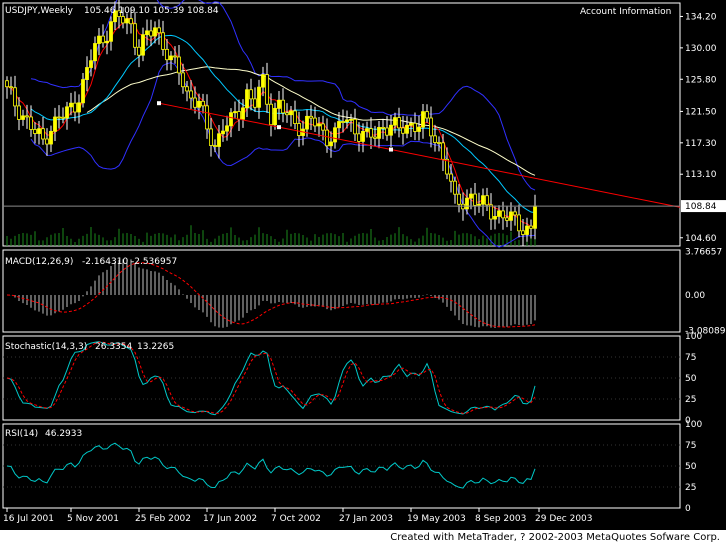  Describe the element at coordinates (28, 519) in the screenshot. I see `time-axis-label: 16 Jul 2001` at that location.